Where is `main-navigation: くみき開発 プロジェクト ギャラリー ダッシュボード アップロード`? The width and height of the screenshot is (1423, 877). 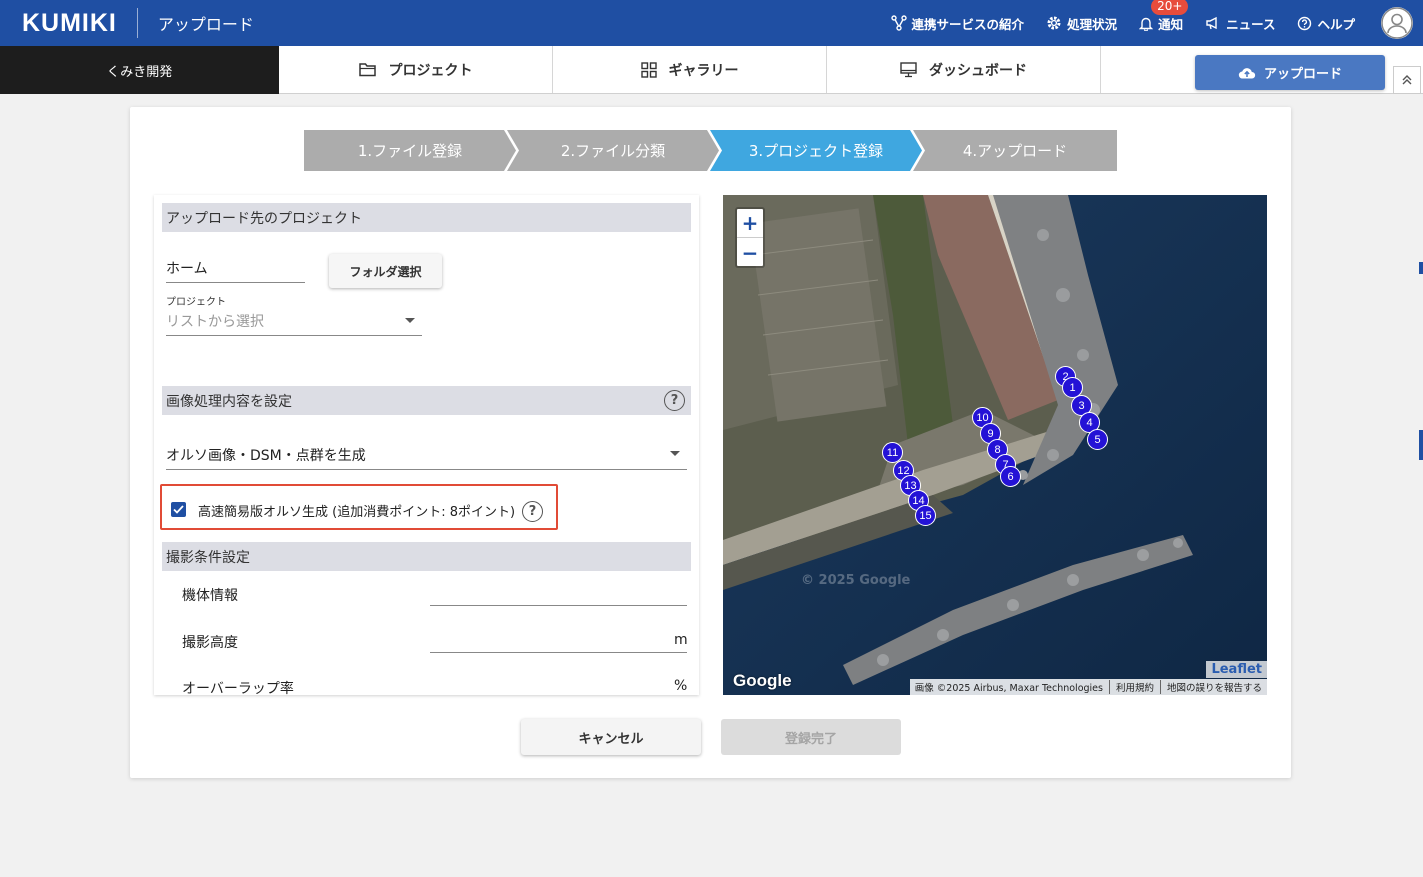
main-navigation: くみき開発 プロジェクト ギャラリー ダッシュボード アップロード is located at coordinates (711, 70).